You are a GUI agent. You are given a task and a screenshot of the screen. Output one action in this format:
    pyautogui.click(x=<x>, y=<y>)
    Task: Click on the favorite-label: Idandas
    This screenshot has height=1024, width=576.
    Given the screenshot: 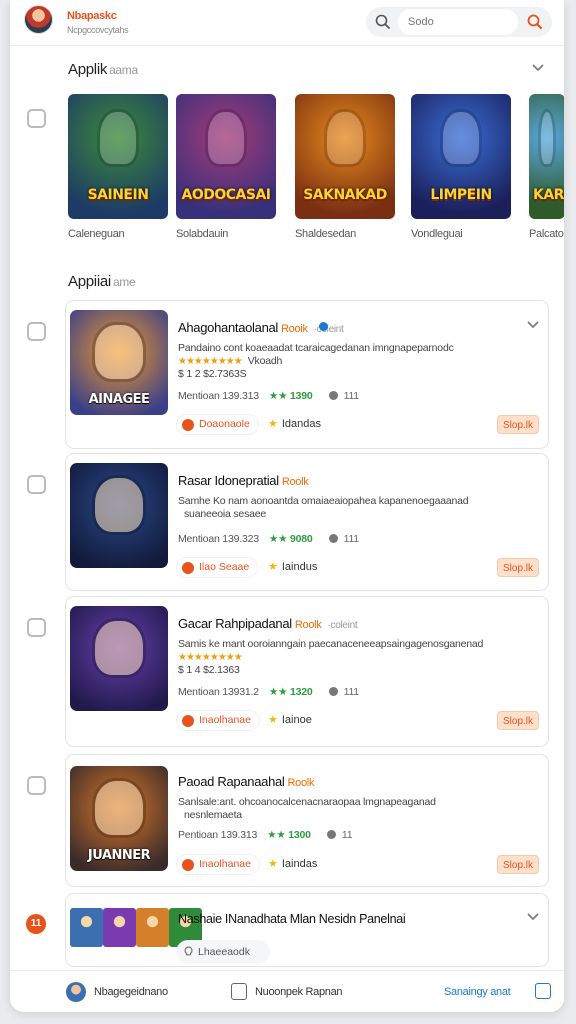 What is the action you would take?
    pyautogui.click(x=301, y=424)
    